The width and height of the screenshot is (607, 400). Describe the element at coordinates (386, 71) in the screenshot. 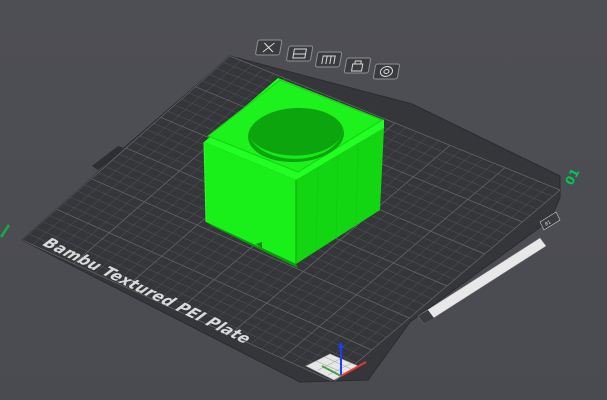

I see `settings-icon` at that location.